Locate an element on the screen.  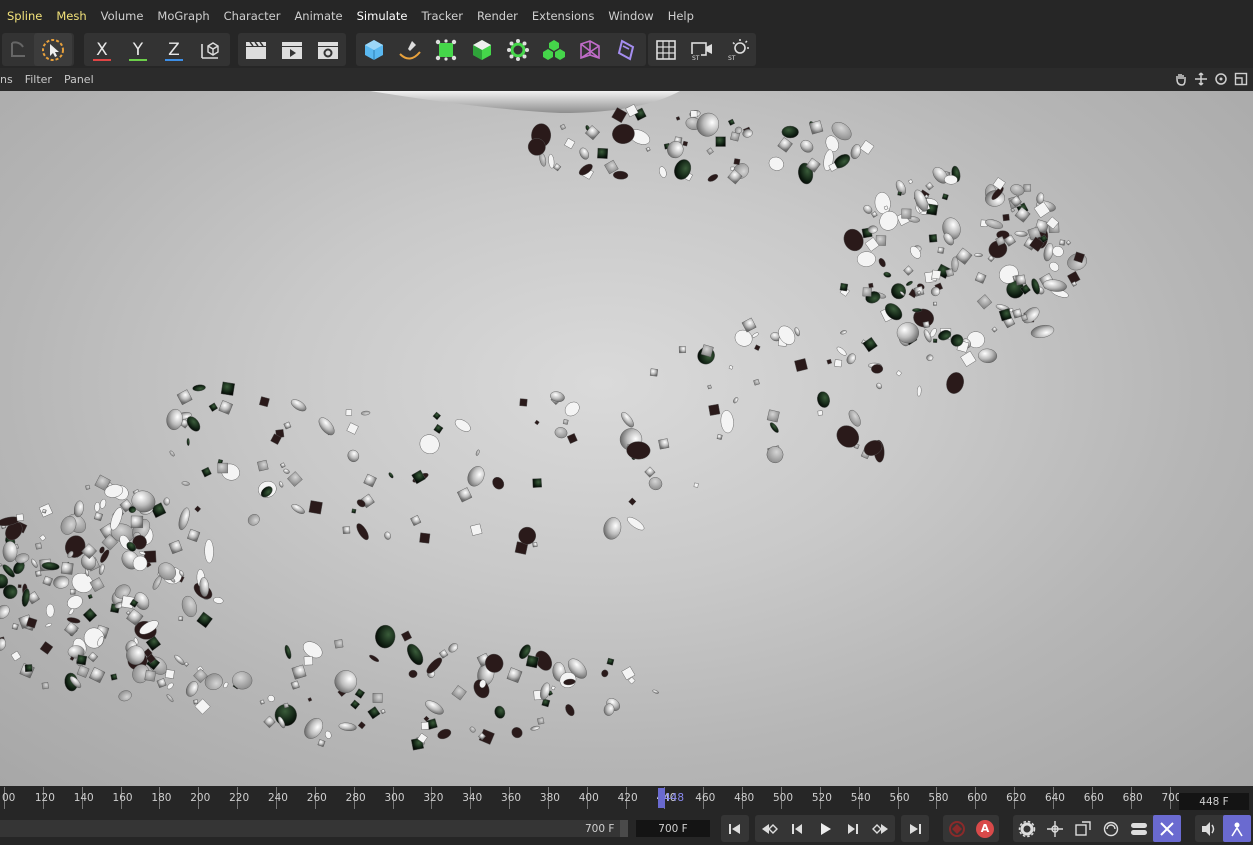
max-frame-field: 700 F is located at coordinates (673, 828).